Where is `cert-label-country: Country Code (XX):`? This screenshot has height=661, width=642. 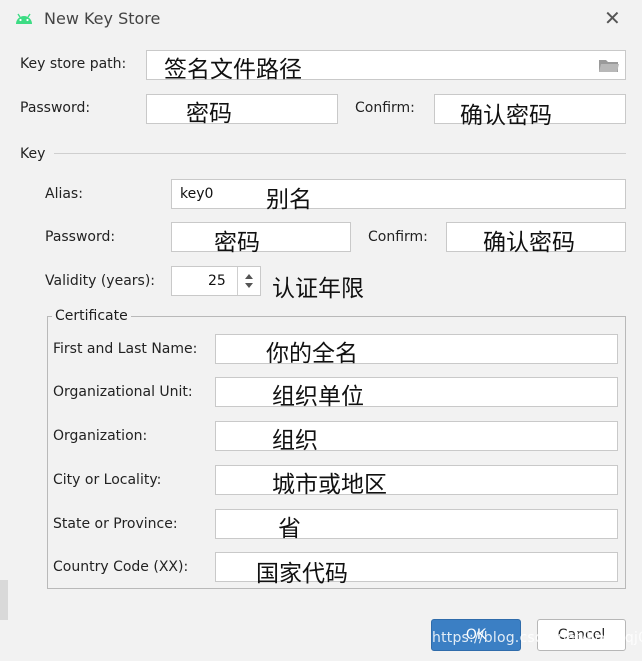
cert-label-country: Country Code (XX): is located at coordinates (121, 567).